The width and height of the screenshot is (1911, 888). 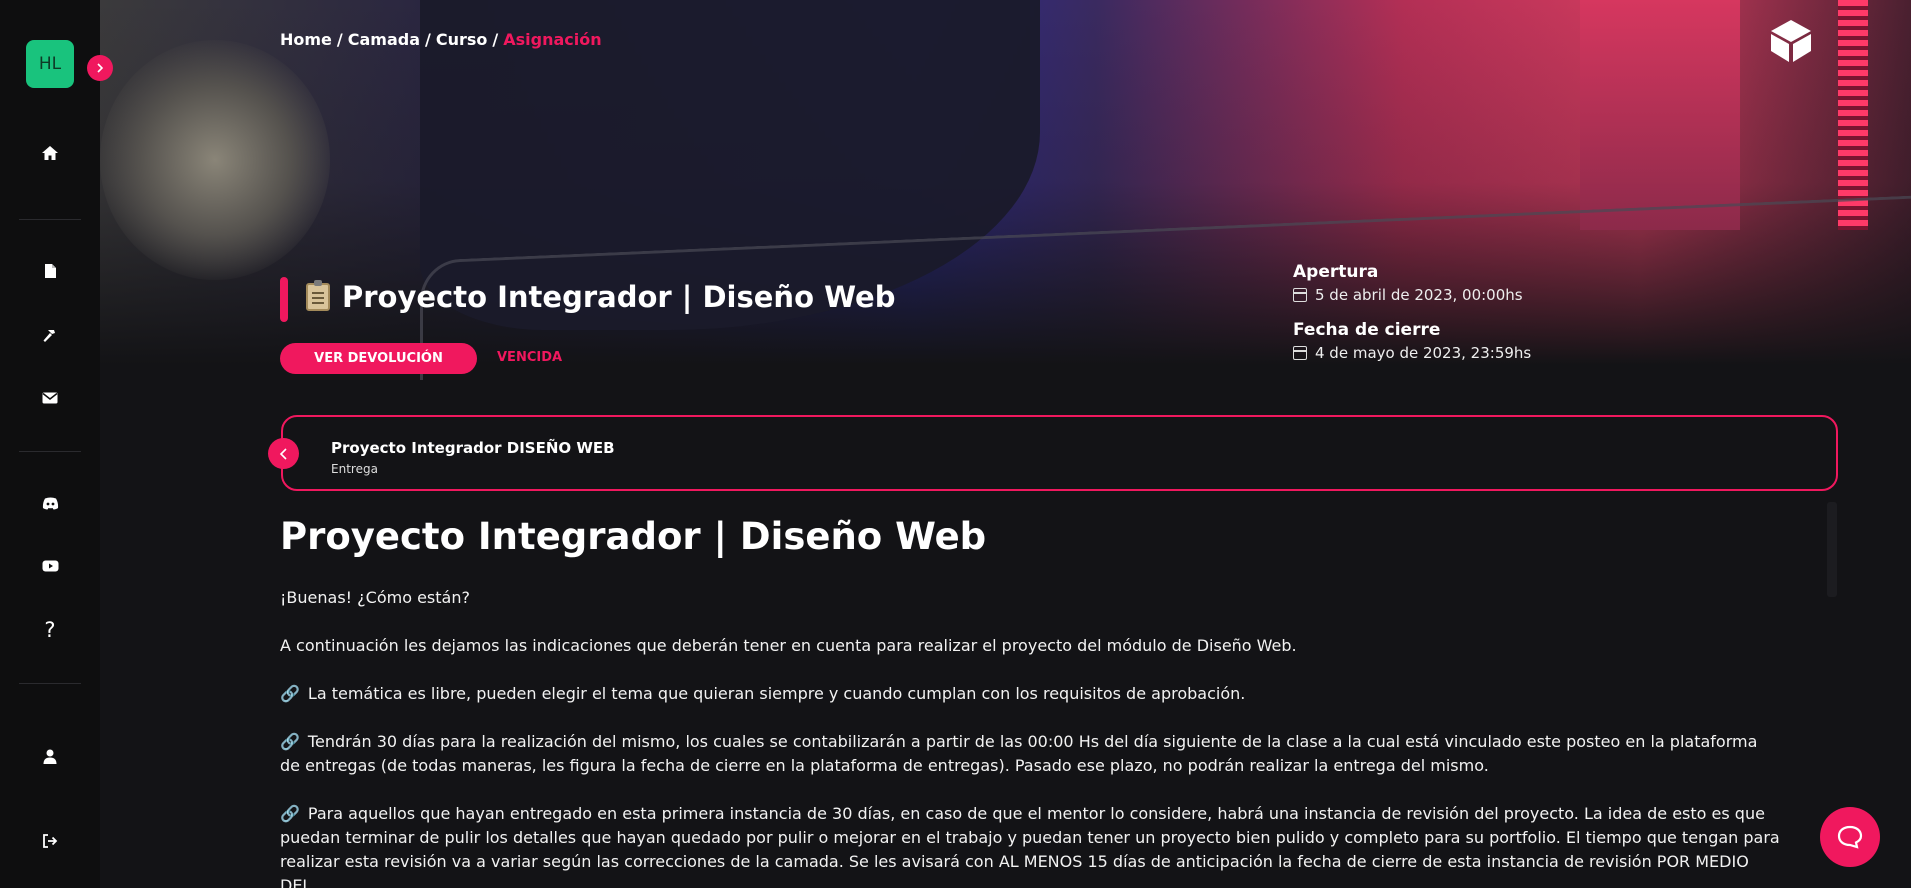 What do you see at coordinates (552, 39) in the screenshot?
I see `breadcrumb-current: Asignación` at bounding box center [552, 39].